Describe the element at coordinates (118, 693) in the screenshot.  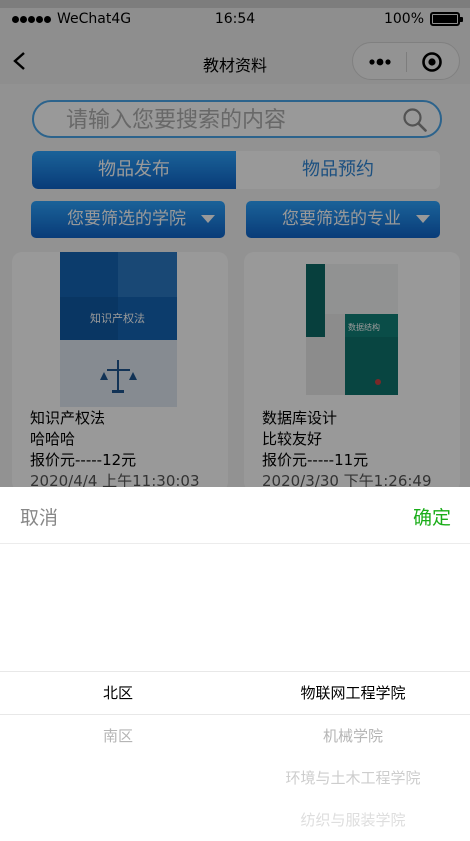
I see `campus-option: 北区` at that location.